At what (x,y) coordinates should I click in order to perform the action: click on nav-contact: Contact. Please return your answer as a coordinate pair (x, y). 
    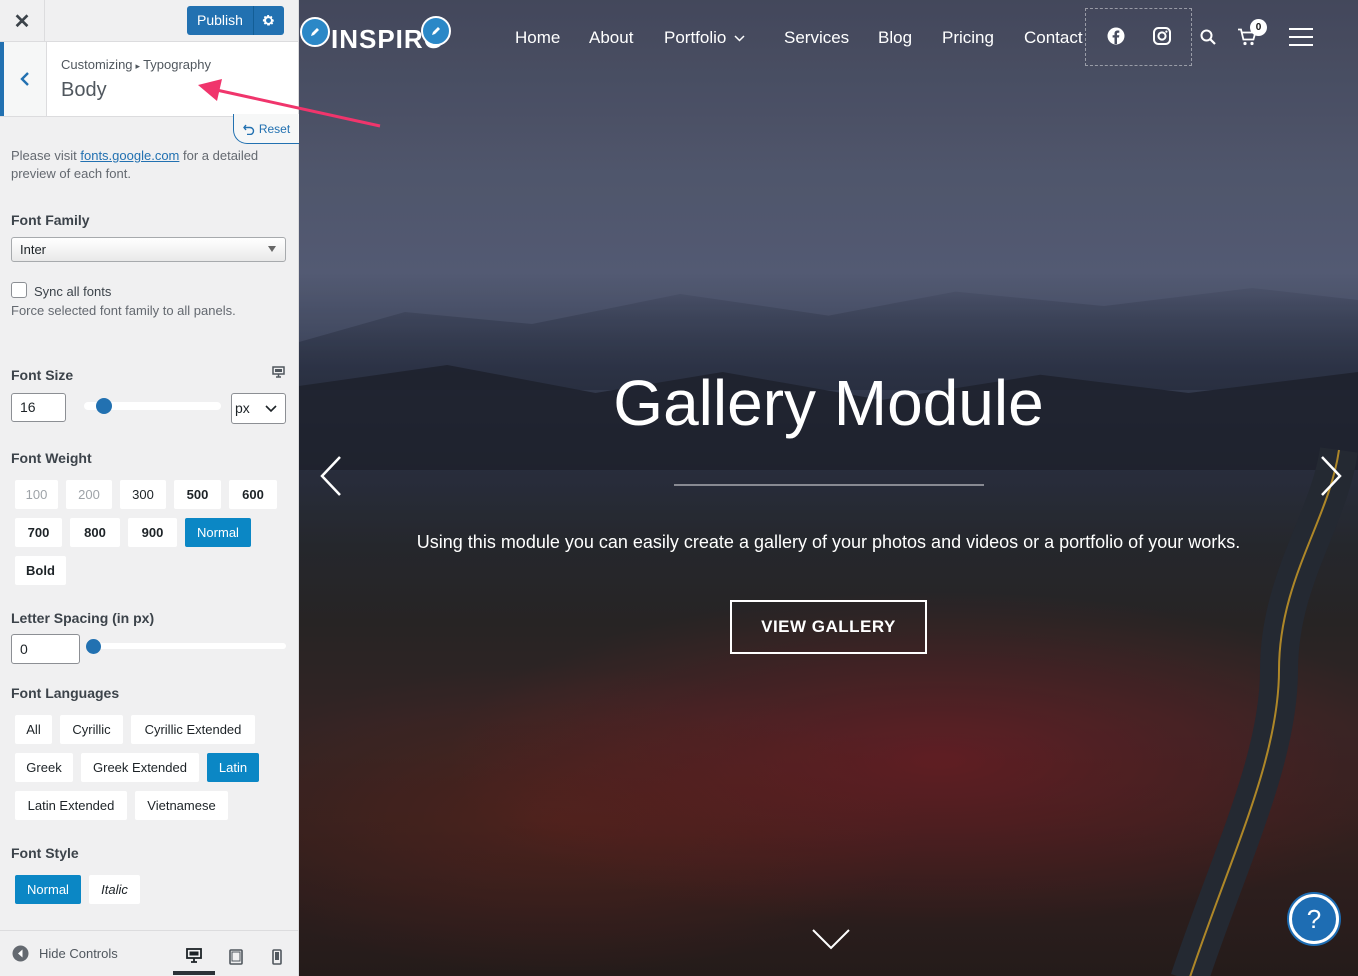
    Looking at the image, I should click on (1053, 38).